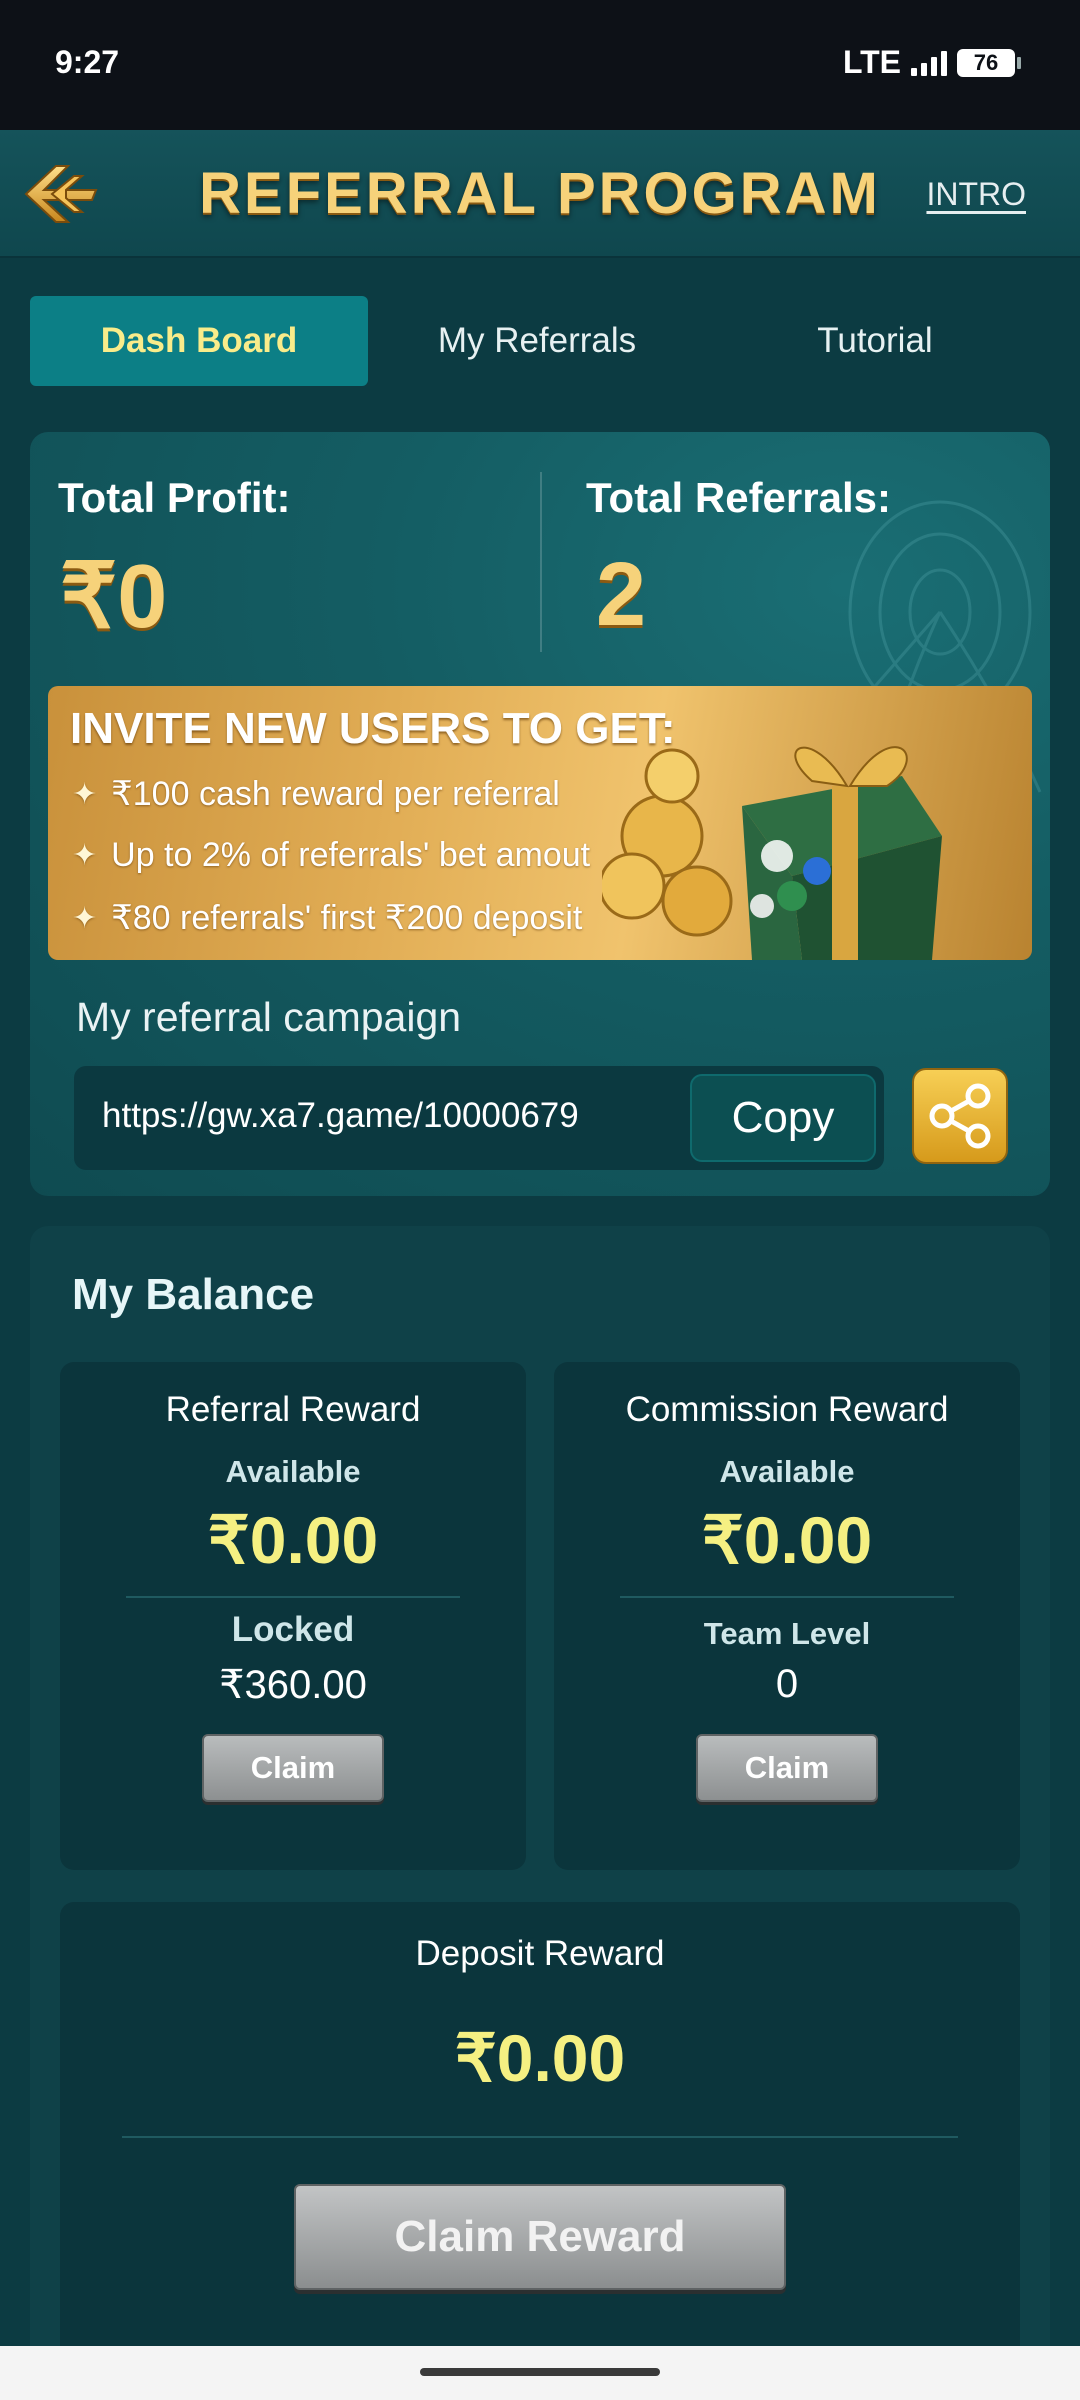 The width and height of the screenshot is (1080, 2400). Describe the element at coordinates (193, 1294) in the screenshot. I see `balance-title: My Balance` at that location.